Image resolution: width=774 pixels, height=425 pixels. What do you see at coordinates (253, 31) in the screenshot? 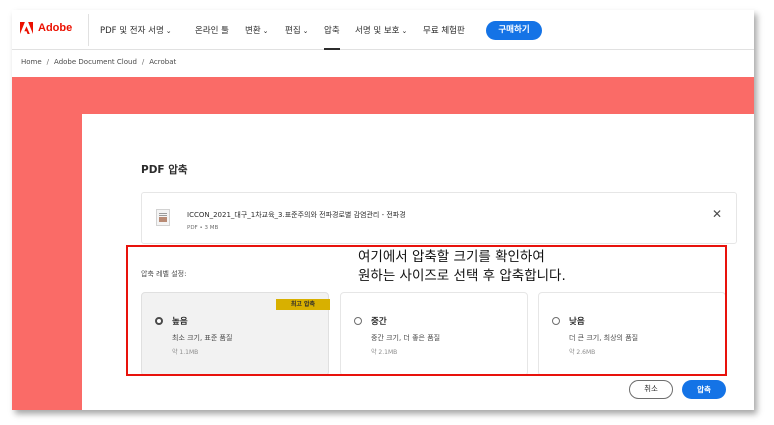
I see `nav-item-label: 변환` at bounding box center [253, 31].